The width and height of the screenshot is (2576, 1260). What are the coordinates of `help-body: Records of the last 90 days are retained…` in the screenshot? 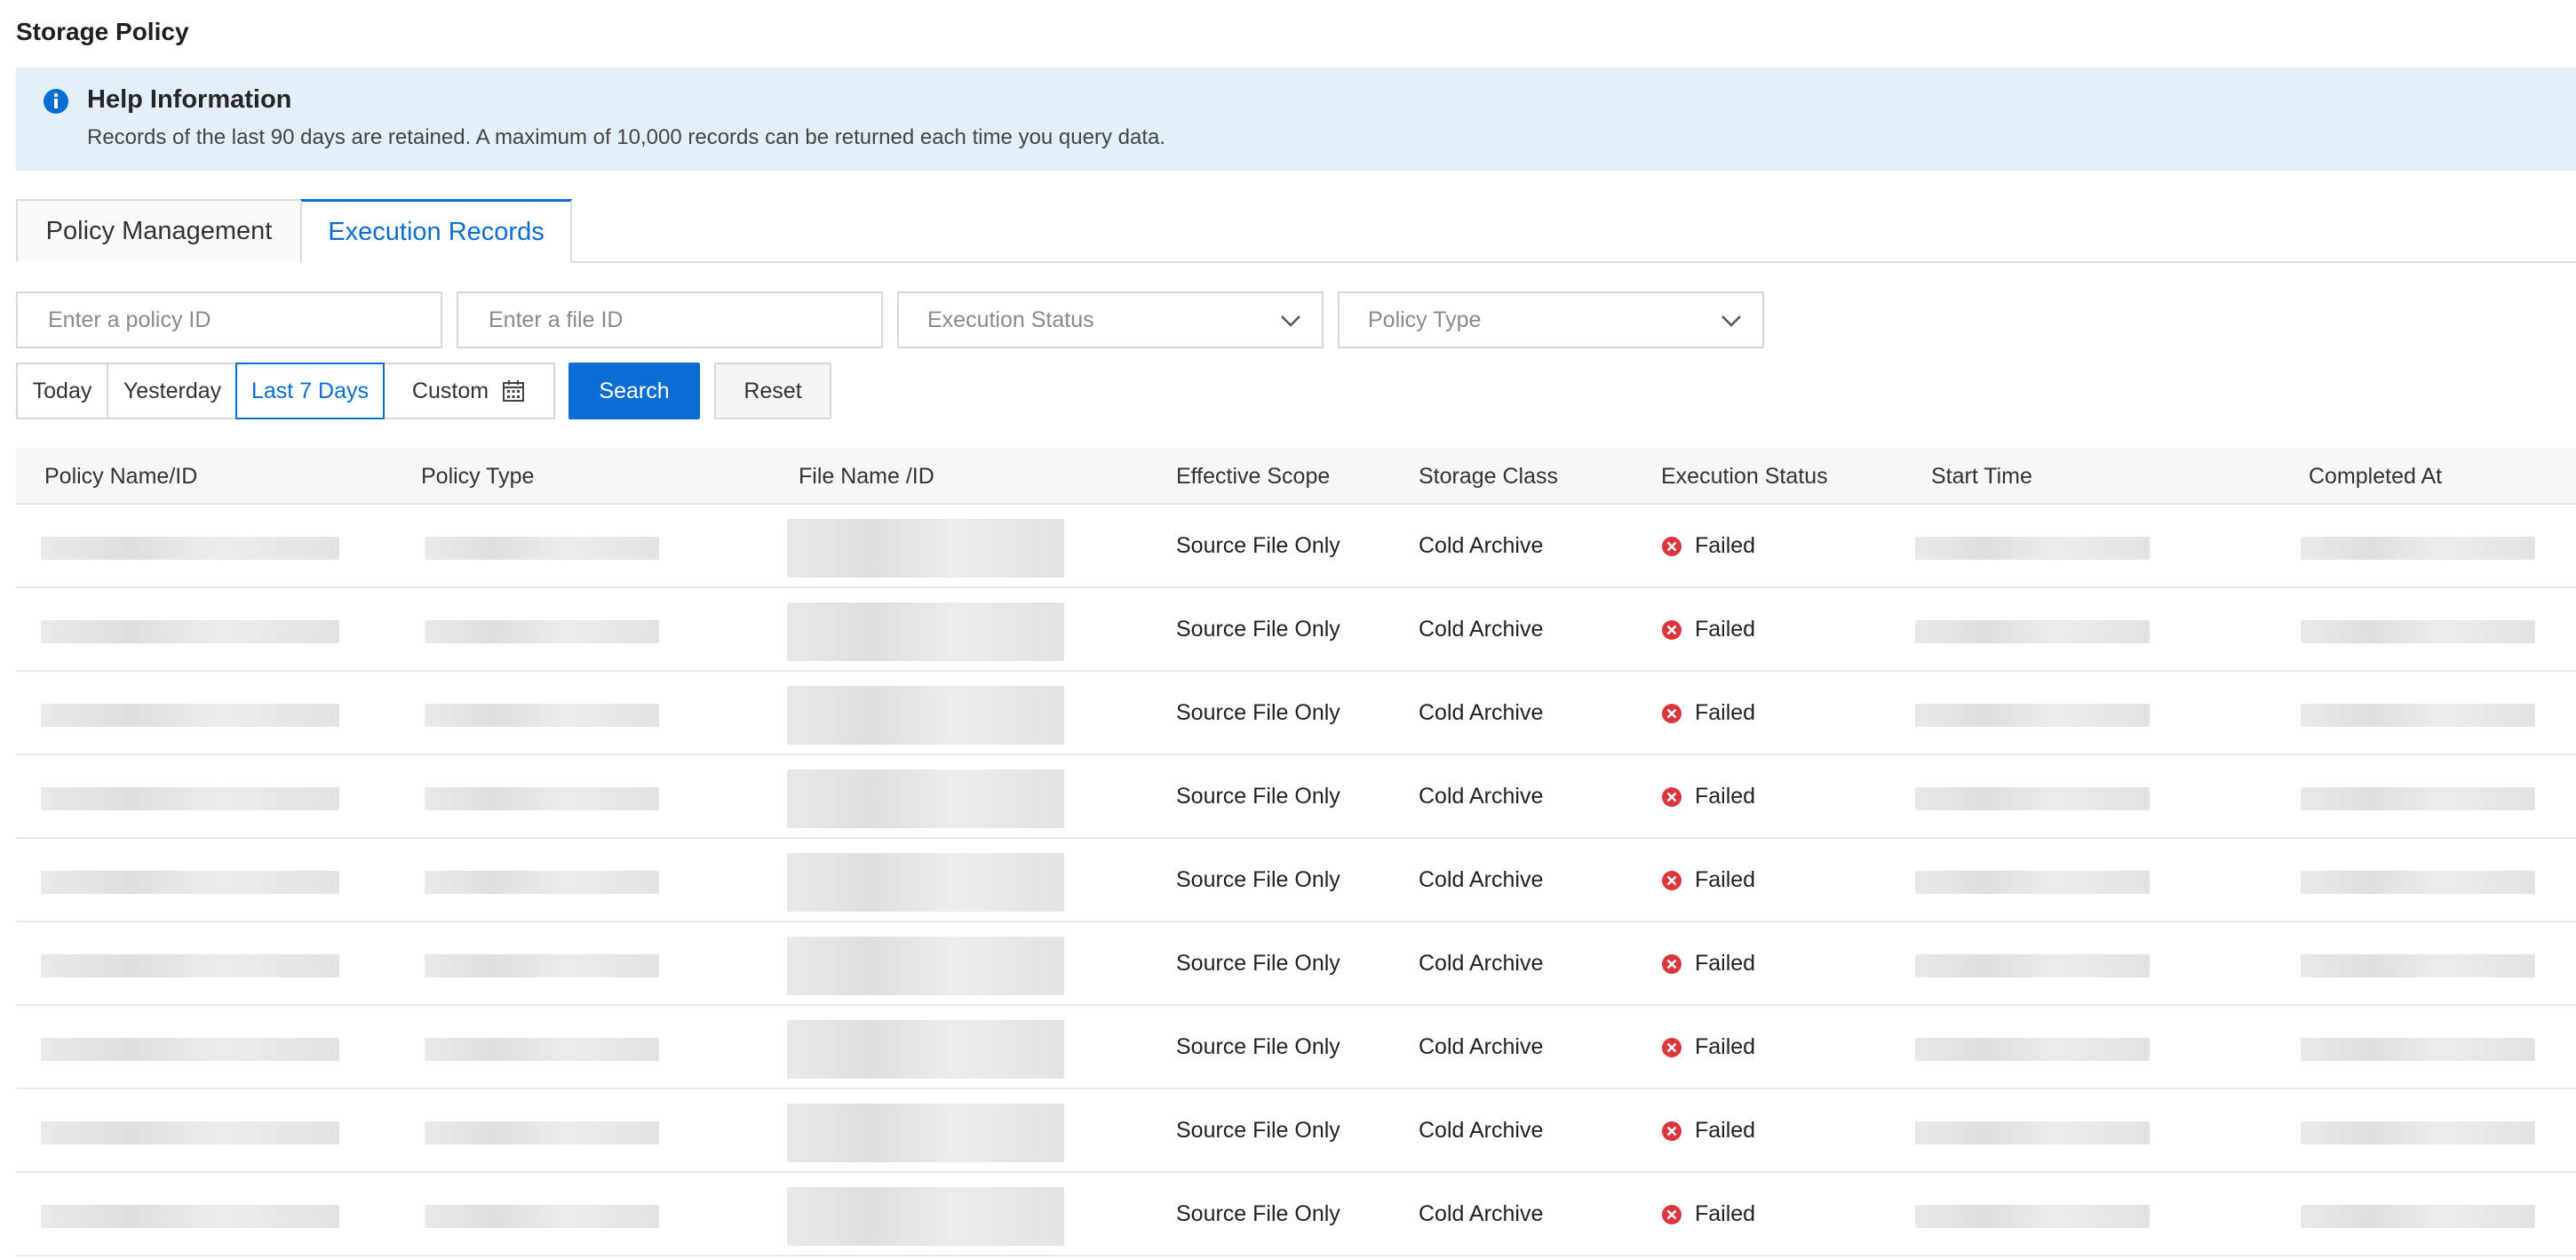 It's located at (626, 137).